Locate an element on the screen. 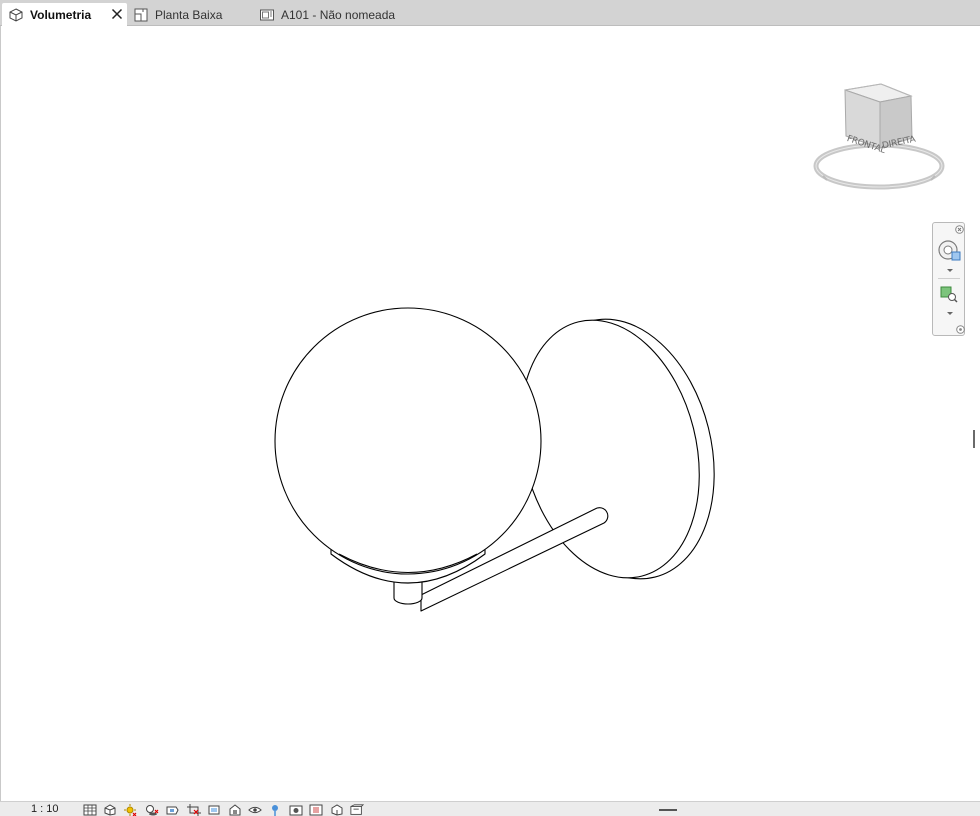  navigation-bar is located at coordinates (948, 279).